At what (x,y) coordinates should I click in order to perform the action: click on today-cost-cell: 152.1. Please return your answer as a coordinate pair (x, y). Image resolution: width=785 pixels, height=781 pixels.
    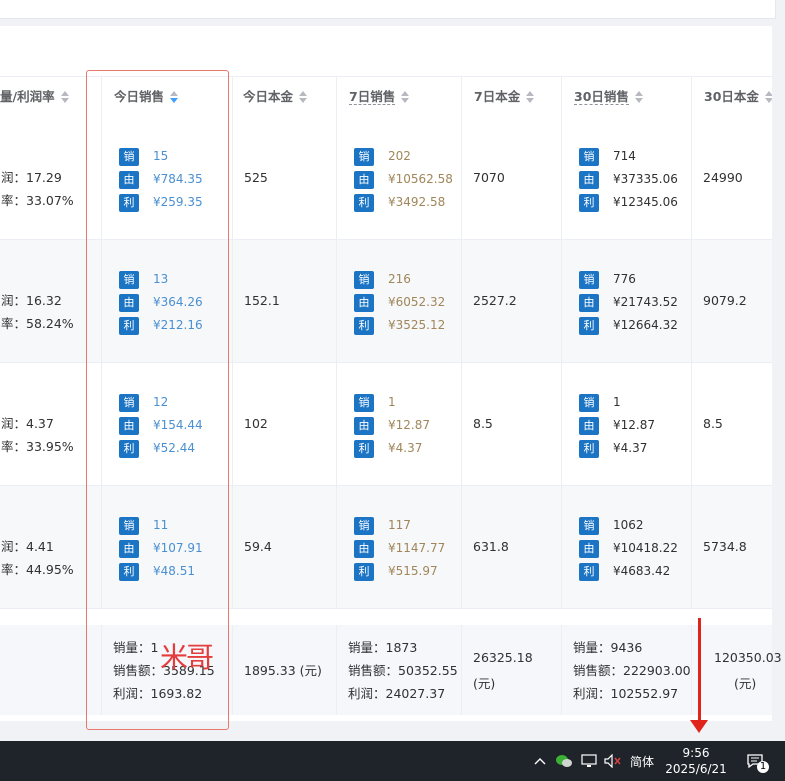
    Looking at the image, I should click on (285, 301).